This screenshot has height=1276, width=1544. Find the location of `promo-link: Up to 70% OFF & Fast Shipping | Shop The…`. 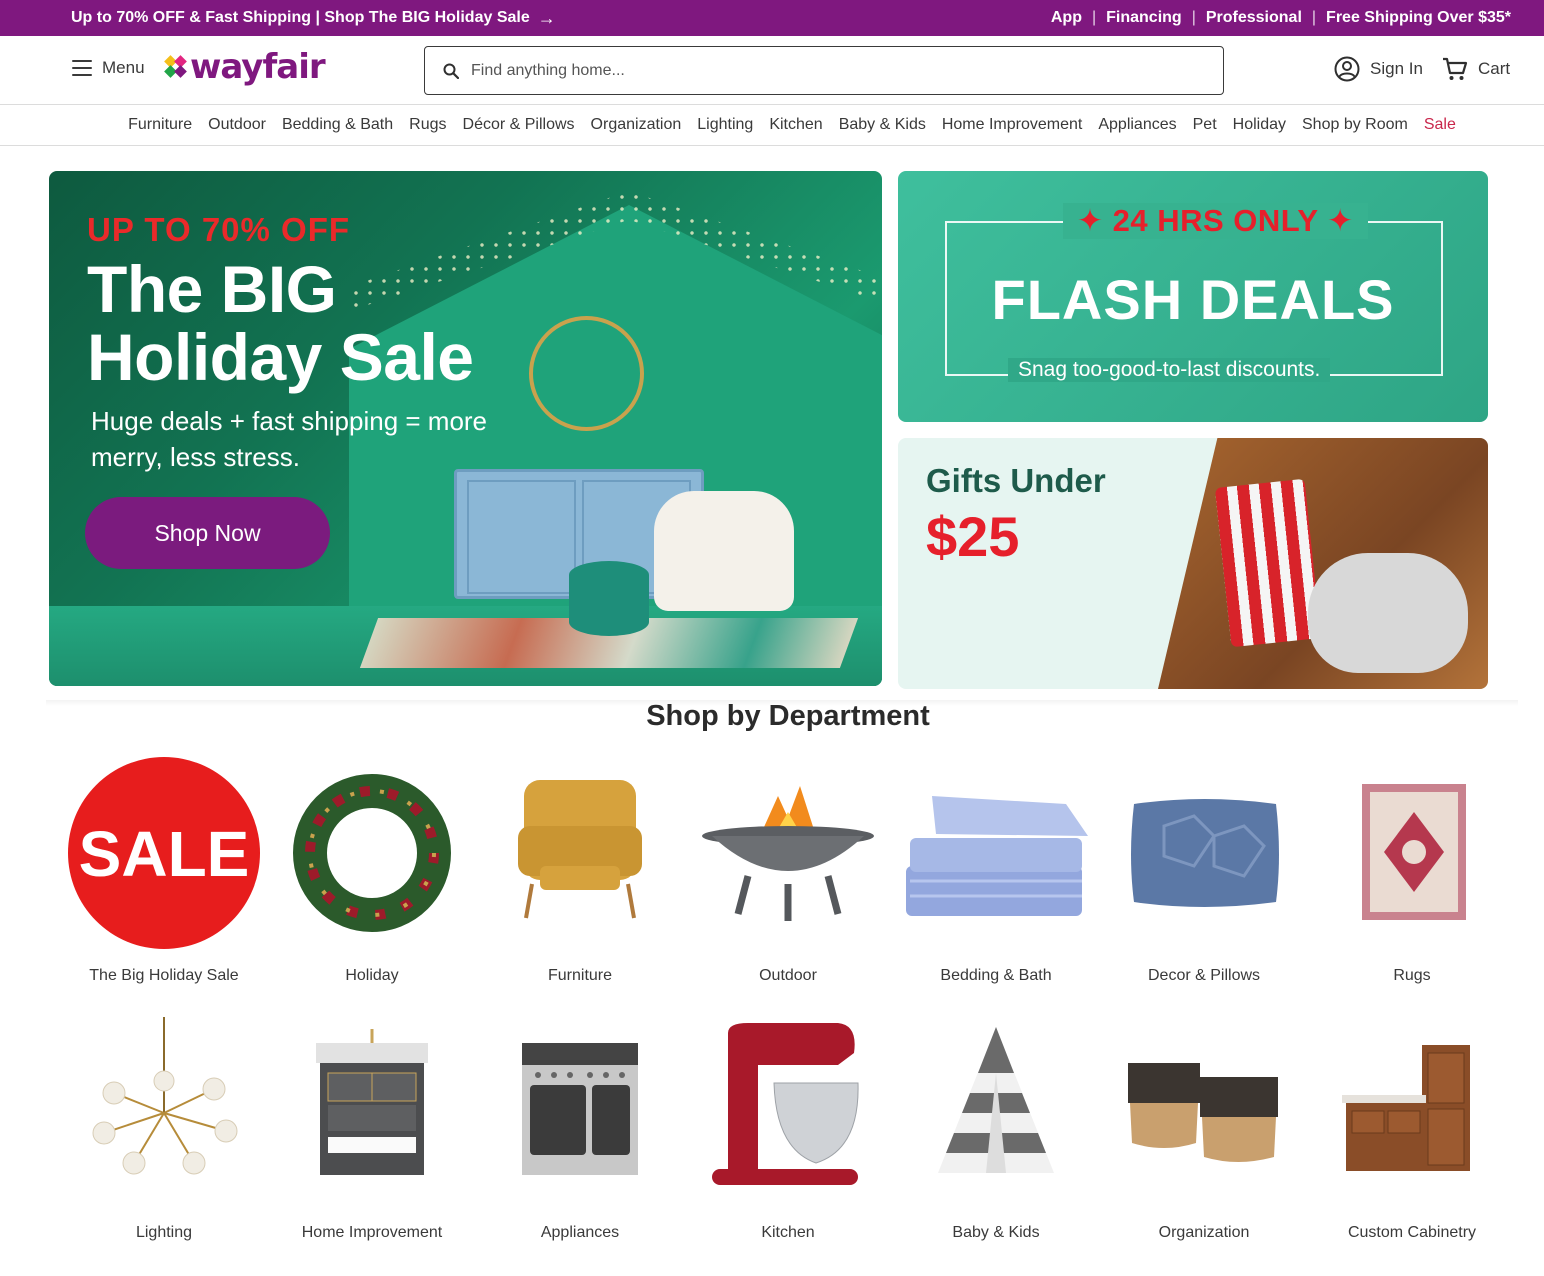

promo-link: Up to 70% OFF & Fast Shipping | Shop The… is located at coordinates (313, 18).